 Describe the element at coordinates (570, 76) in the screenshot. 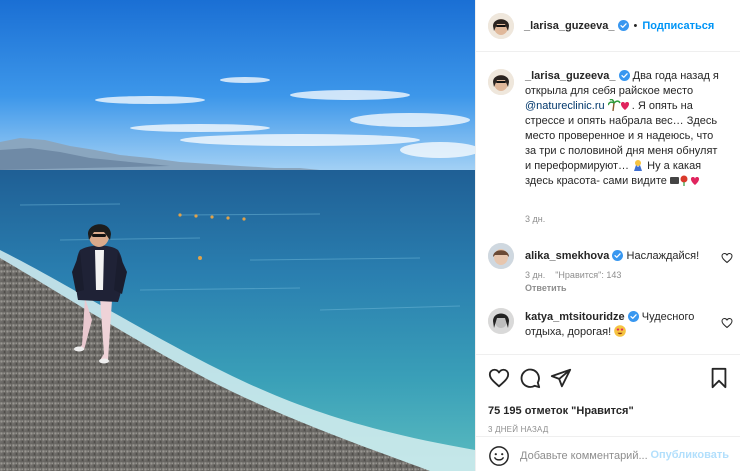

I see `caption-username: _larisa_guzeeva_` at that location.